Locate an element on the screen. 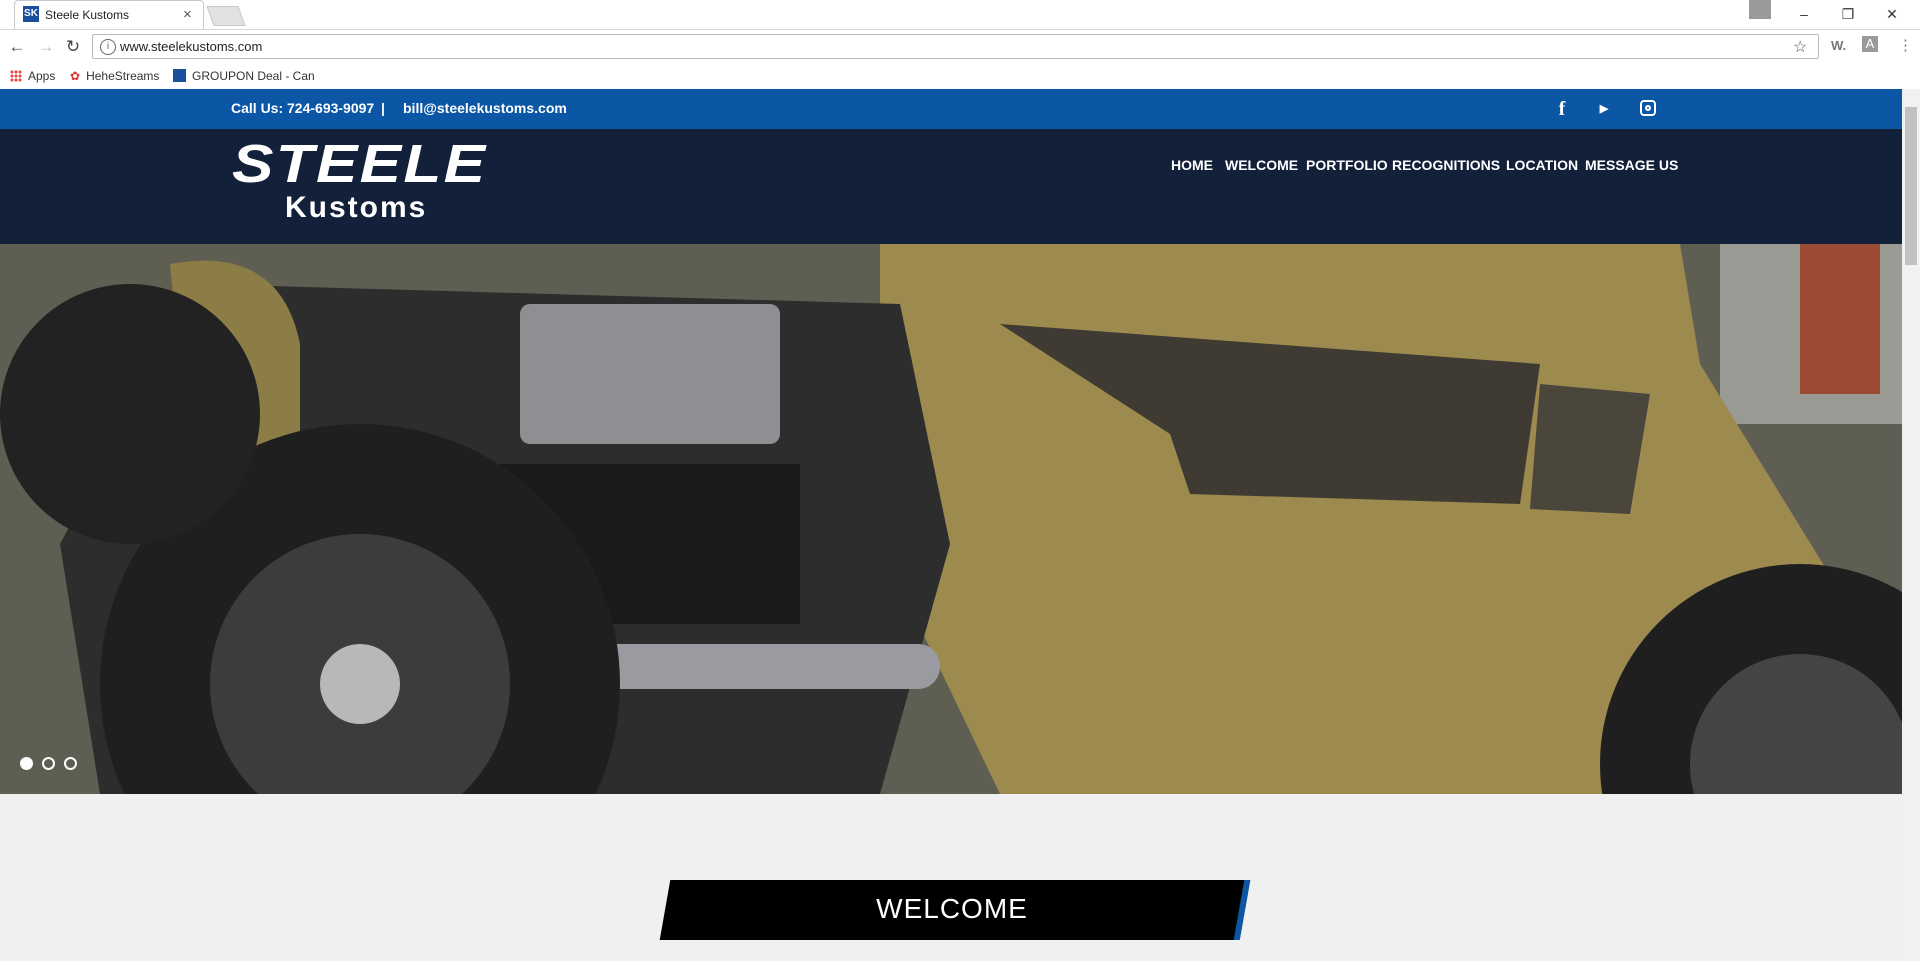 Image resolution: width=1920 pixels, height=961 pixels. browser-tab: SK Steele Kustoms × is located at coordinates (109, 14).